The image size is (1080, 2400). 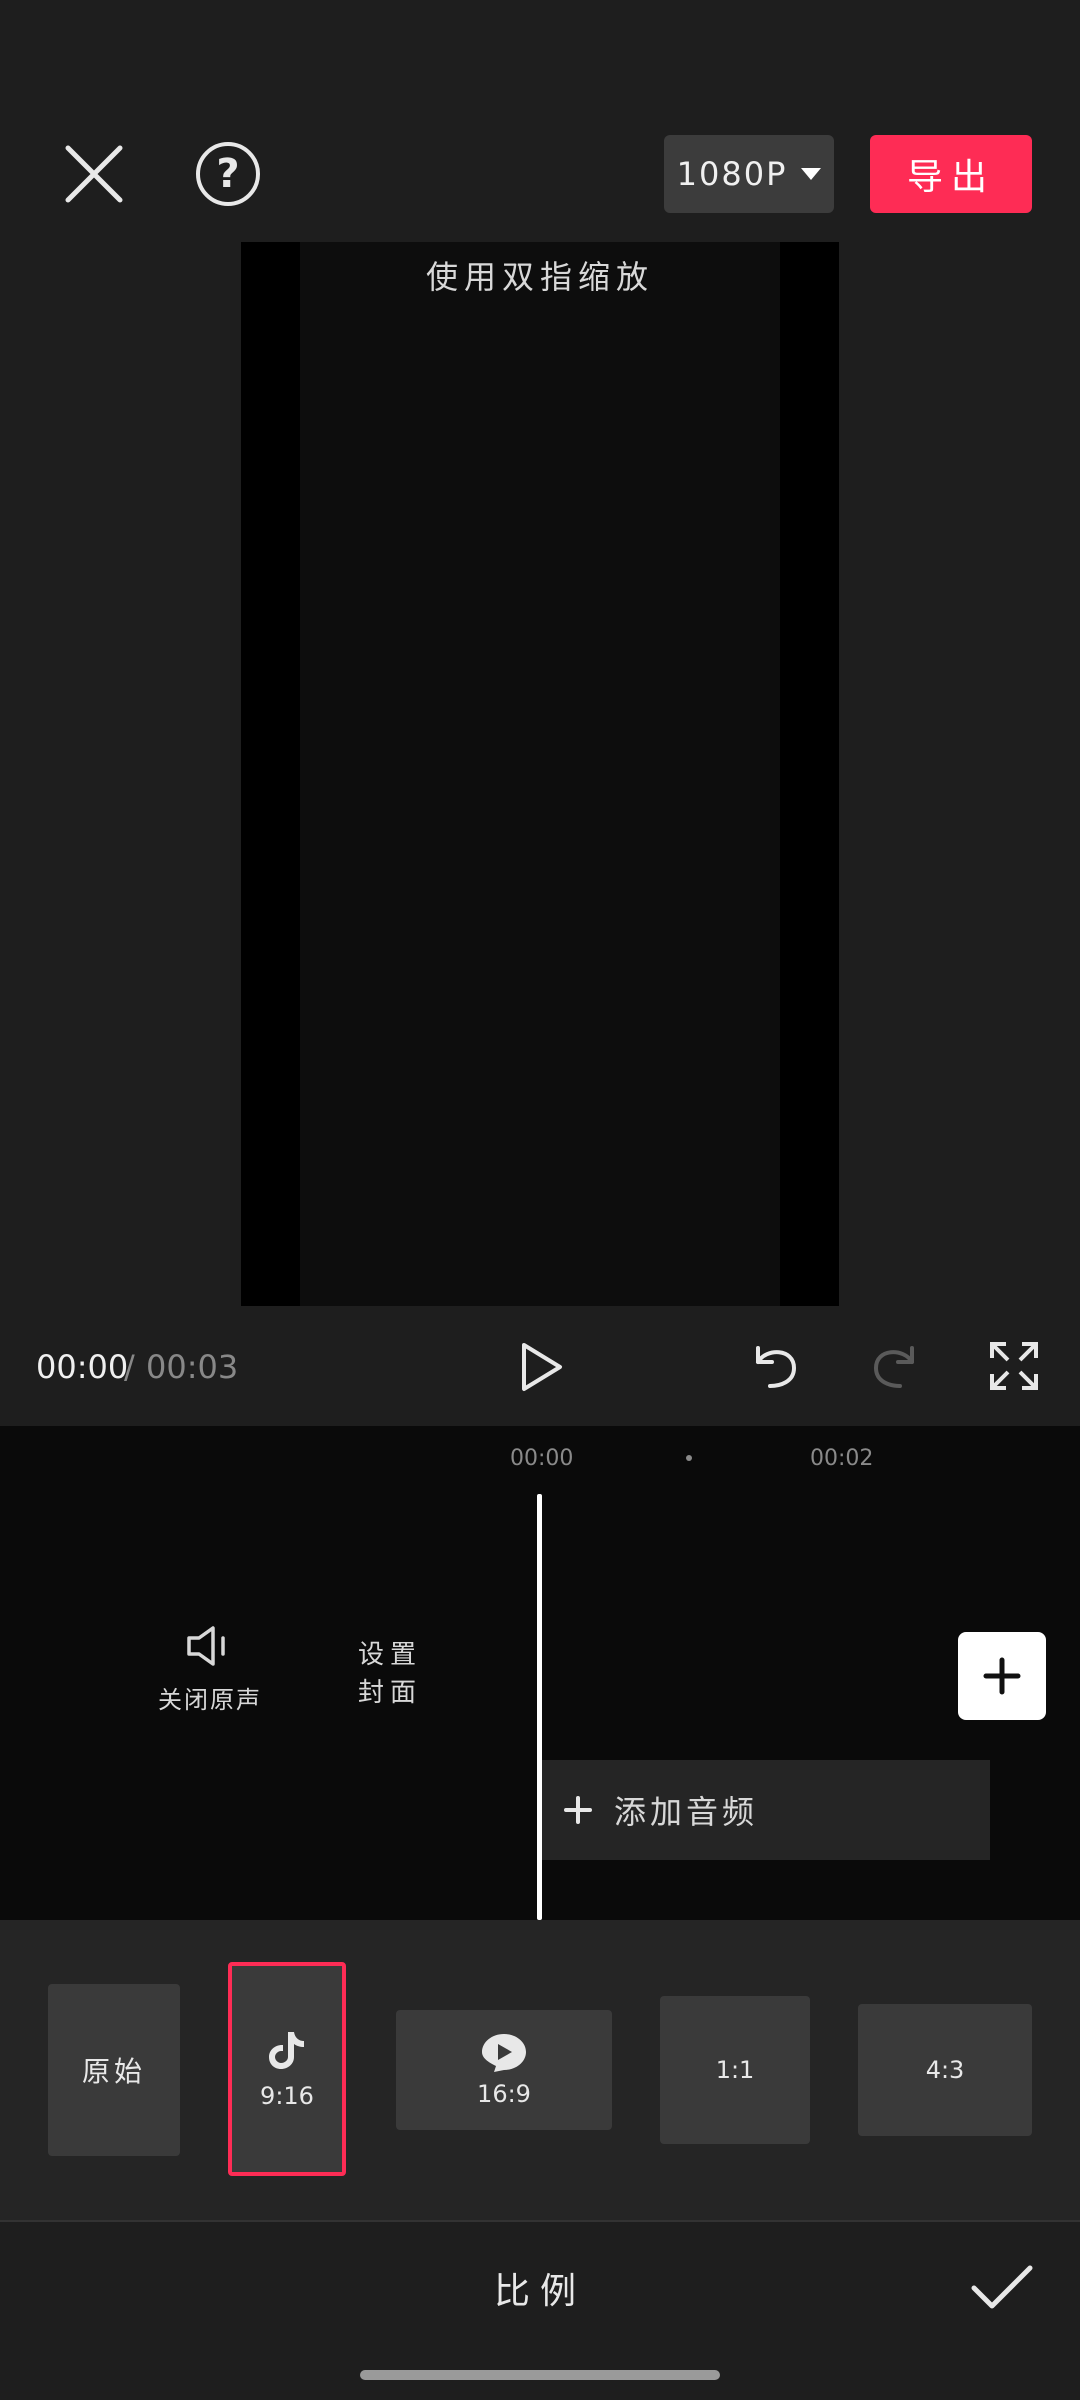 What do you see at coordinates (286, 2050) in the screenshot?
I see `tiktok-icon` at bounding box center [286, 2050].